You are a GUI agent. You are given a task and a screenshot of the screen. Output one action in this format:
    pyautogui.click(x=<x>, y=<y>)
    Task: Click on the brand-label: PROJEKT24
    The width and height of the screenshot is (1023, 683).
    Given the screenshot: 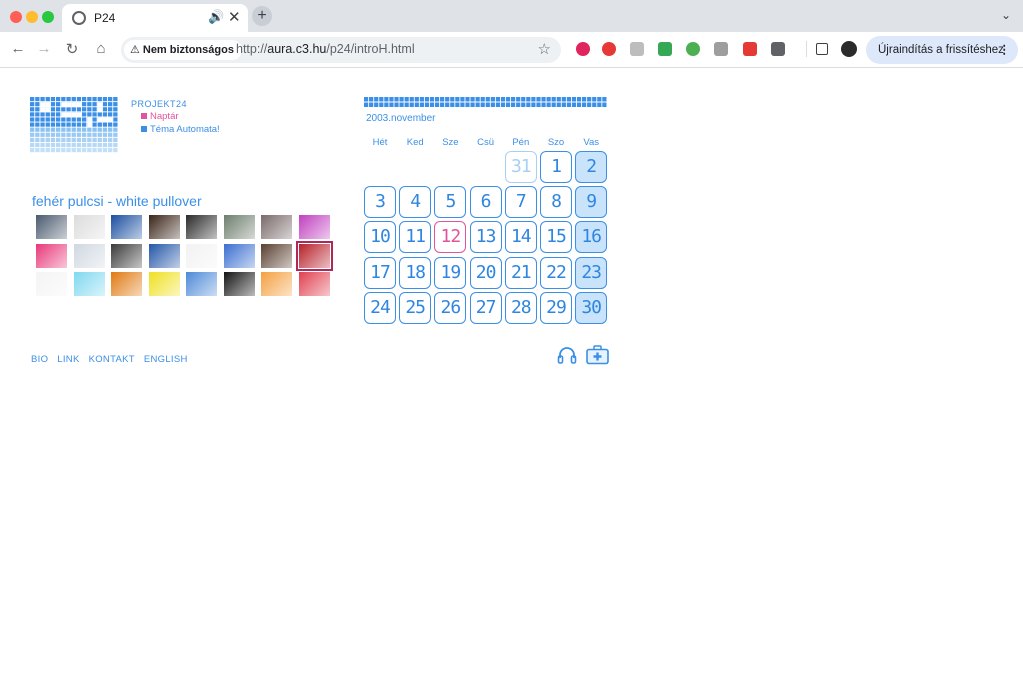 What is the action you would take?
    pyautogui.click(x=159, y=104)
    